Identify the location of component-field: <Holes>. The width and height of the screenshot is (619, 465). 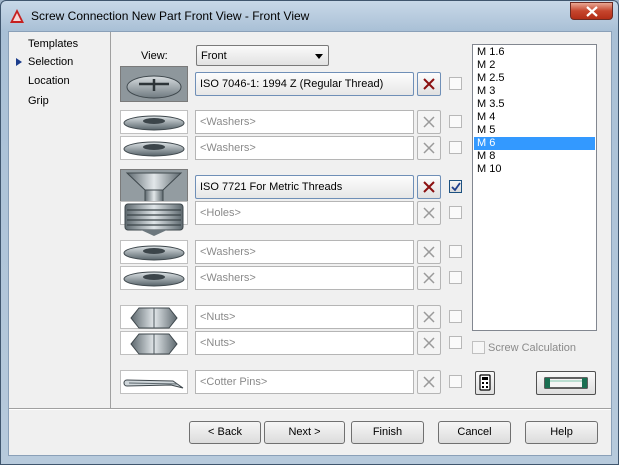
(304, 213).